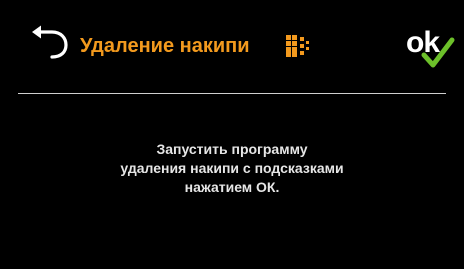  Describe the element at coordinates (438, 52) in the screenshot. I see `checkmark-icon` at that location.